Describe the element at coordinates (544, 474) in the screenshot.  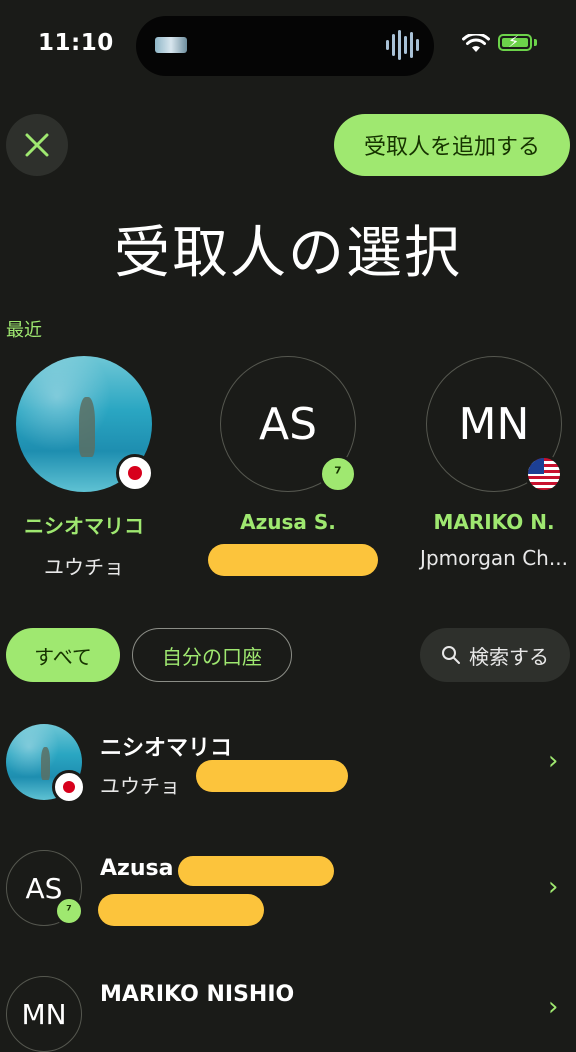
I see `us-flag-icon` at that location.